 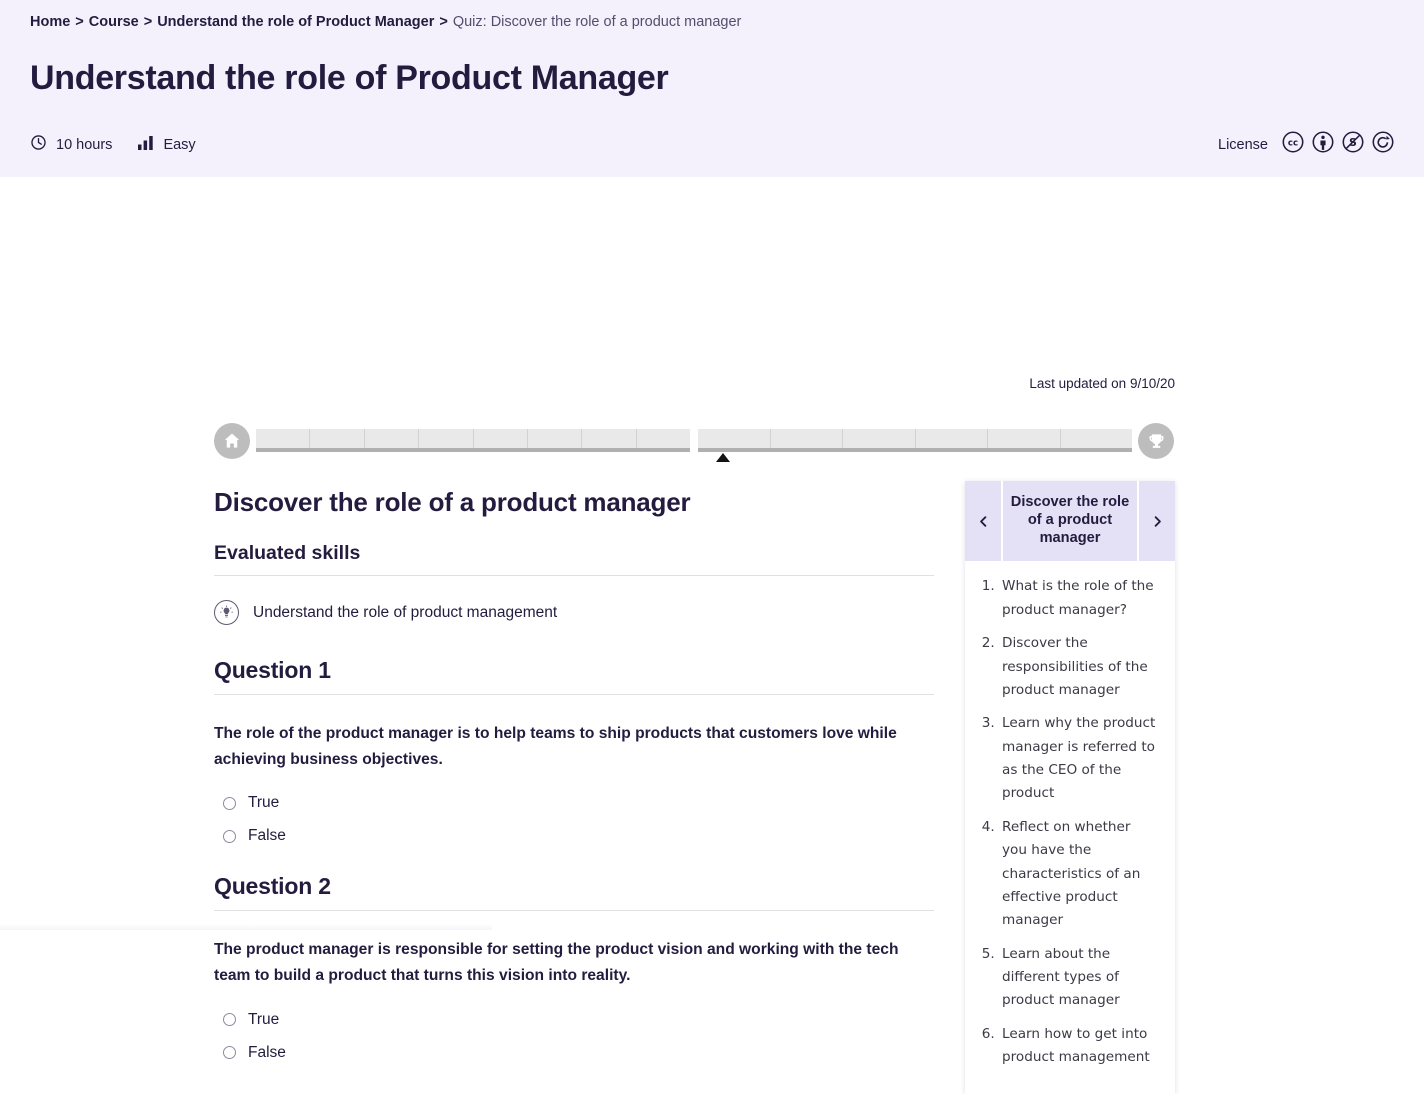 I want to click on lesson-objectives-header: Discover the role of a product manager, so click(x=1070, y=521).